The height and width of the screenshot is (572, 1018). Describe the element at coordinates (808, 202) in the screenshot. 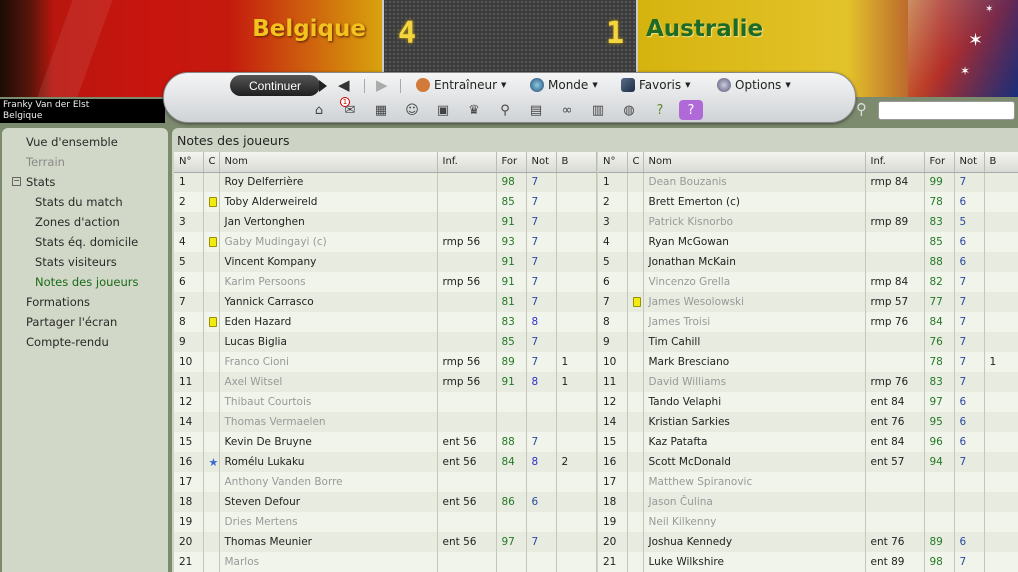

I see `table-row: 2 Brett Emerton (c) 78 6` at that location.